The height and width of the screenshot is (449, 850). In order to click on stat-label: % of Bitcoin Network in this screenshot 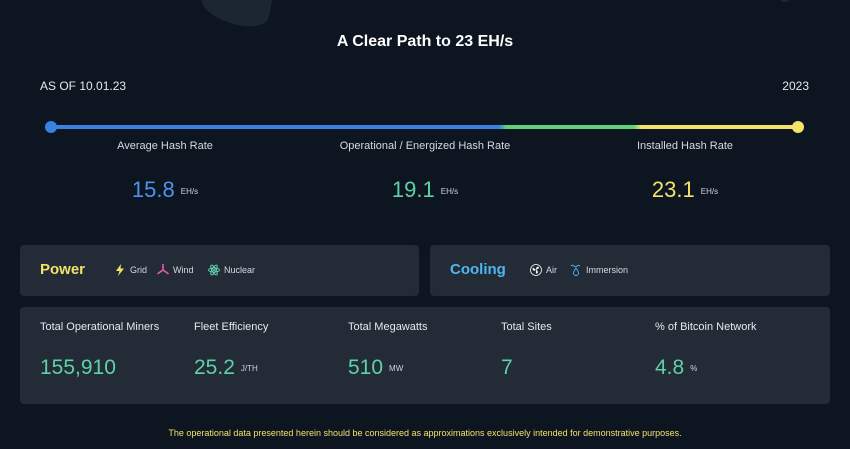, I will do `click(706, 327)`.